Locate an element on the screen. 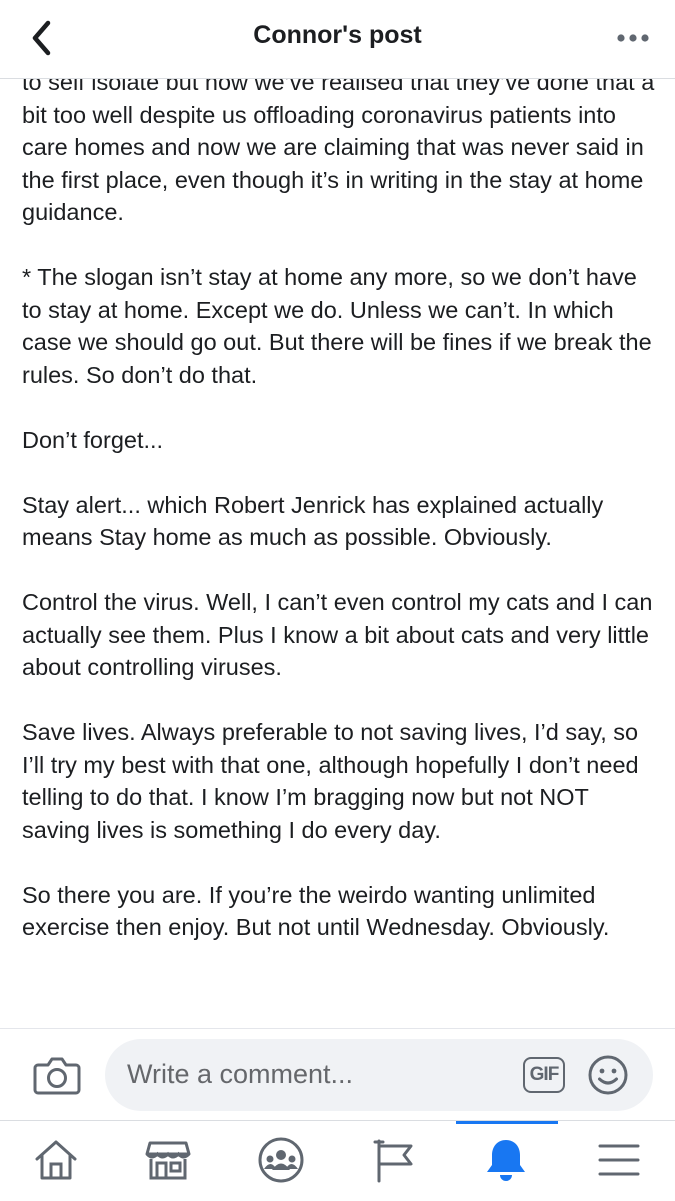 The width and height of the screenshot is (675, 1201). groups-icon is located at coordinates (281, 1160).